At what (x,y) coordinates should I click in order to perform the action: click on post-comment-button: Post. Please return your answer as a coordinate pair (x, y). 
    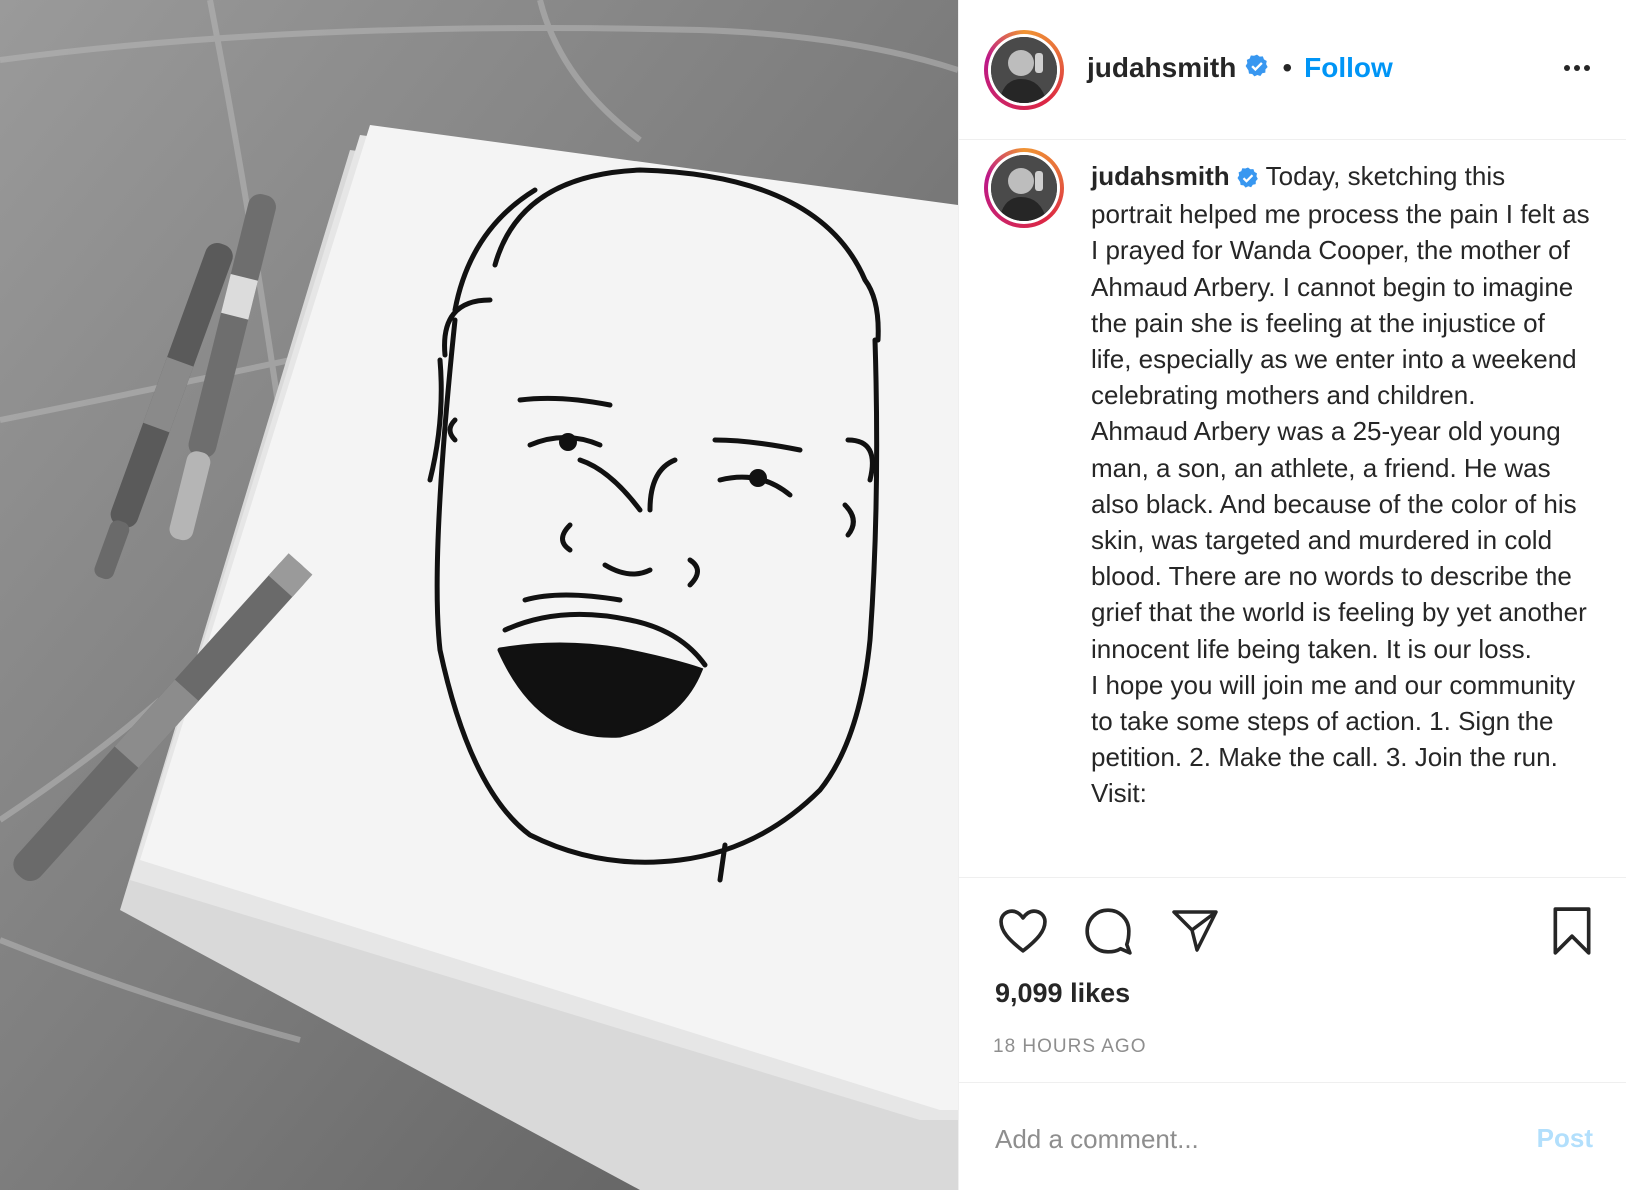
    Looking at the image, I should click on (1565, 1138).